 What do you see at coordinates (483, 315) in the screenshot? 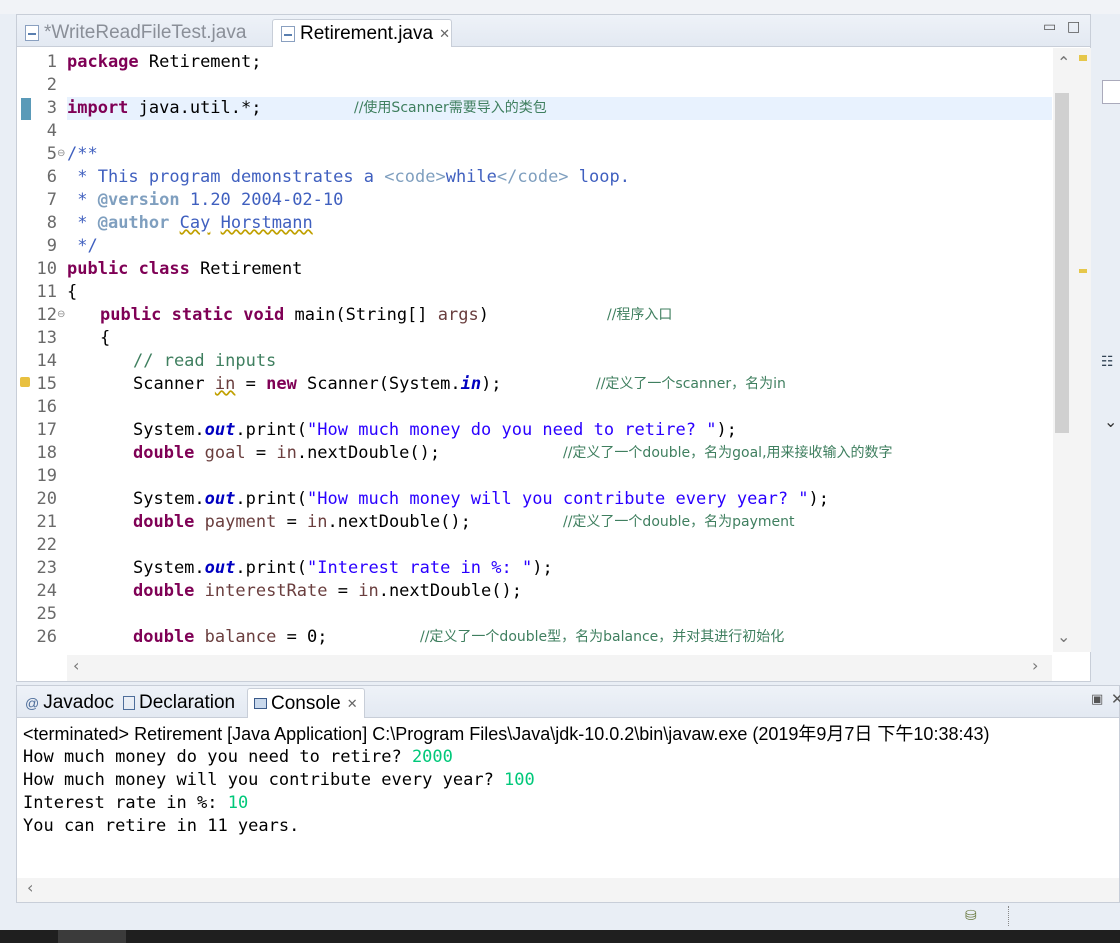
I see `code-text: )` at bounding box center [483, 315].